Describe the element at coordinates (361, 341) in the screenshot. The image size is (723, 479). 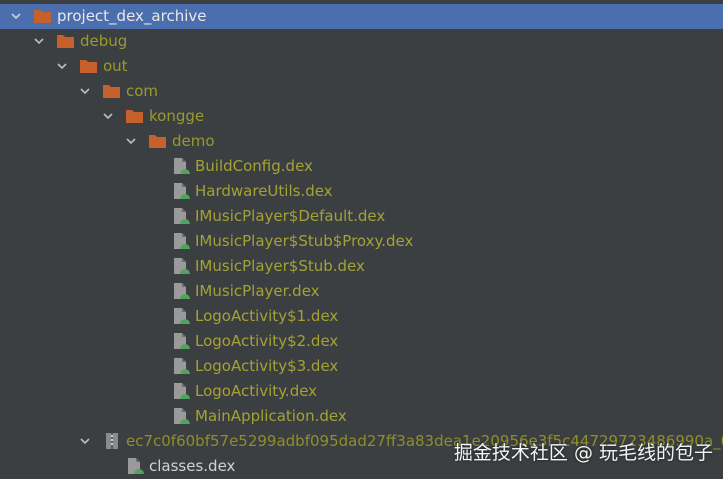
I see `tree-row-dex-file: LogoActivity$2.dex` at that location.